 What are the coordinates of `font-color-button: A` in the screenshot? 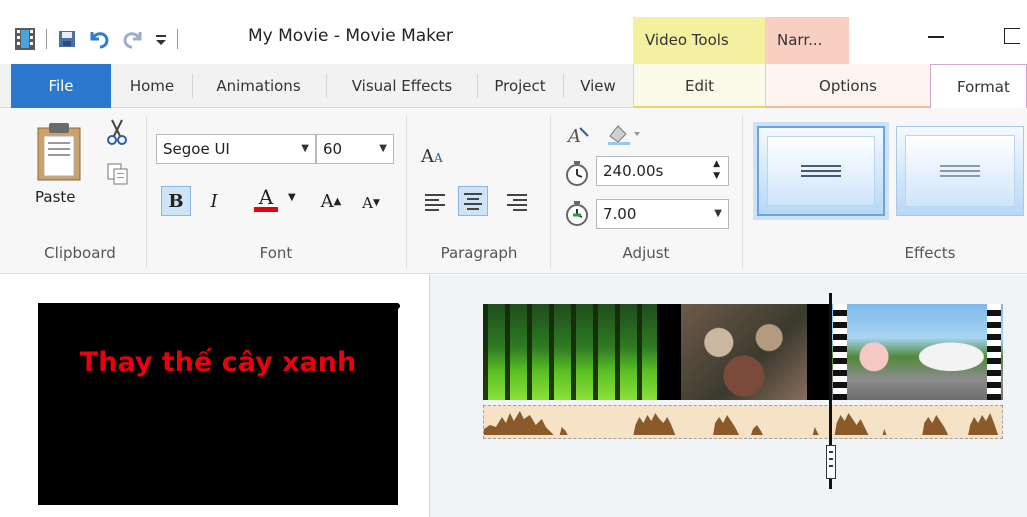 It's located at (266, 199).